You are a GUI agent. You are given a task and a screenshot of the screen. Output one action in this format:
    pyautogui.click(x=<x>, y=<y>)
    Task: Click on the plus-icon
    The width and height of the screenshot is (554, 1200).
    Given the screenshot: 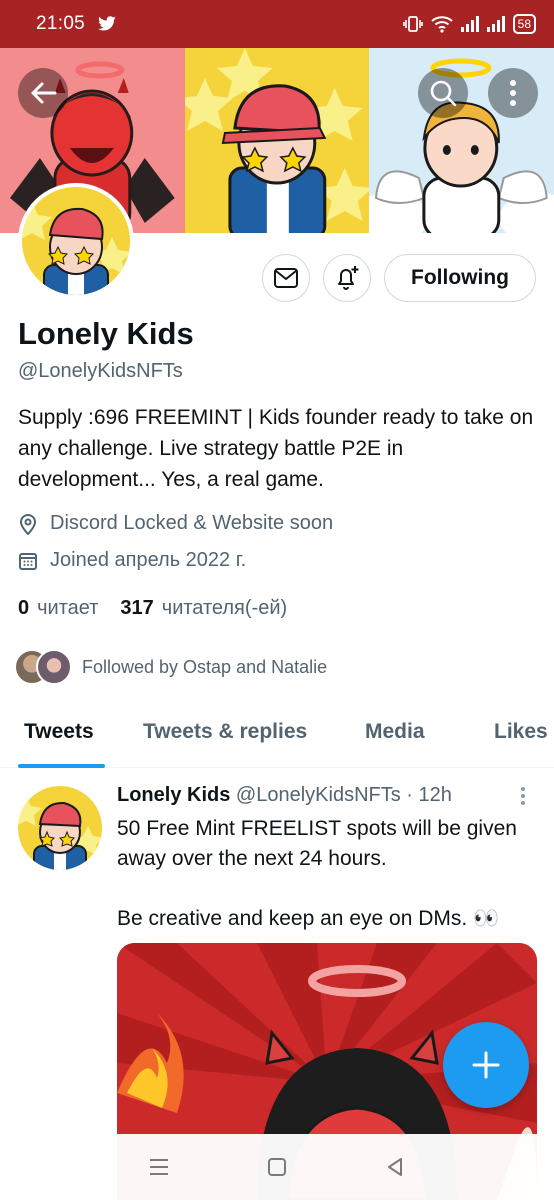 What is the action you would take?
    pyautogui.click(x=486, y=1065)
    